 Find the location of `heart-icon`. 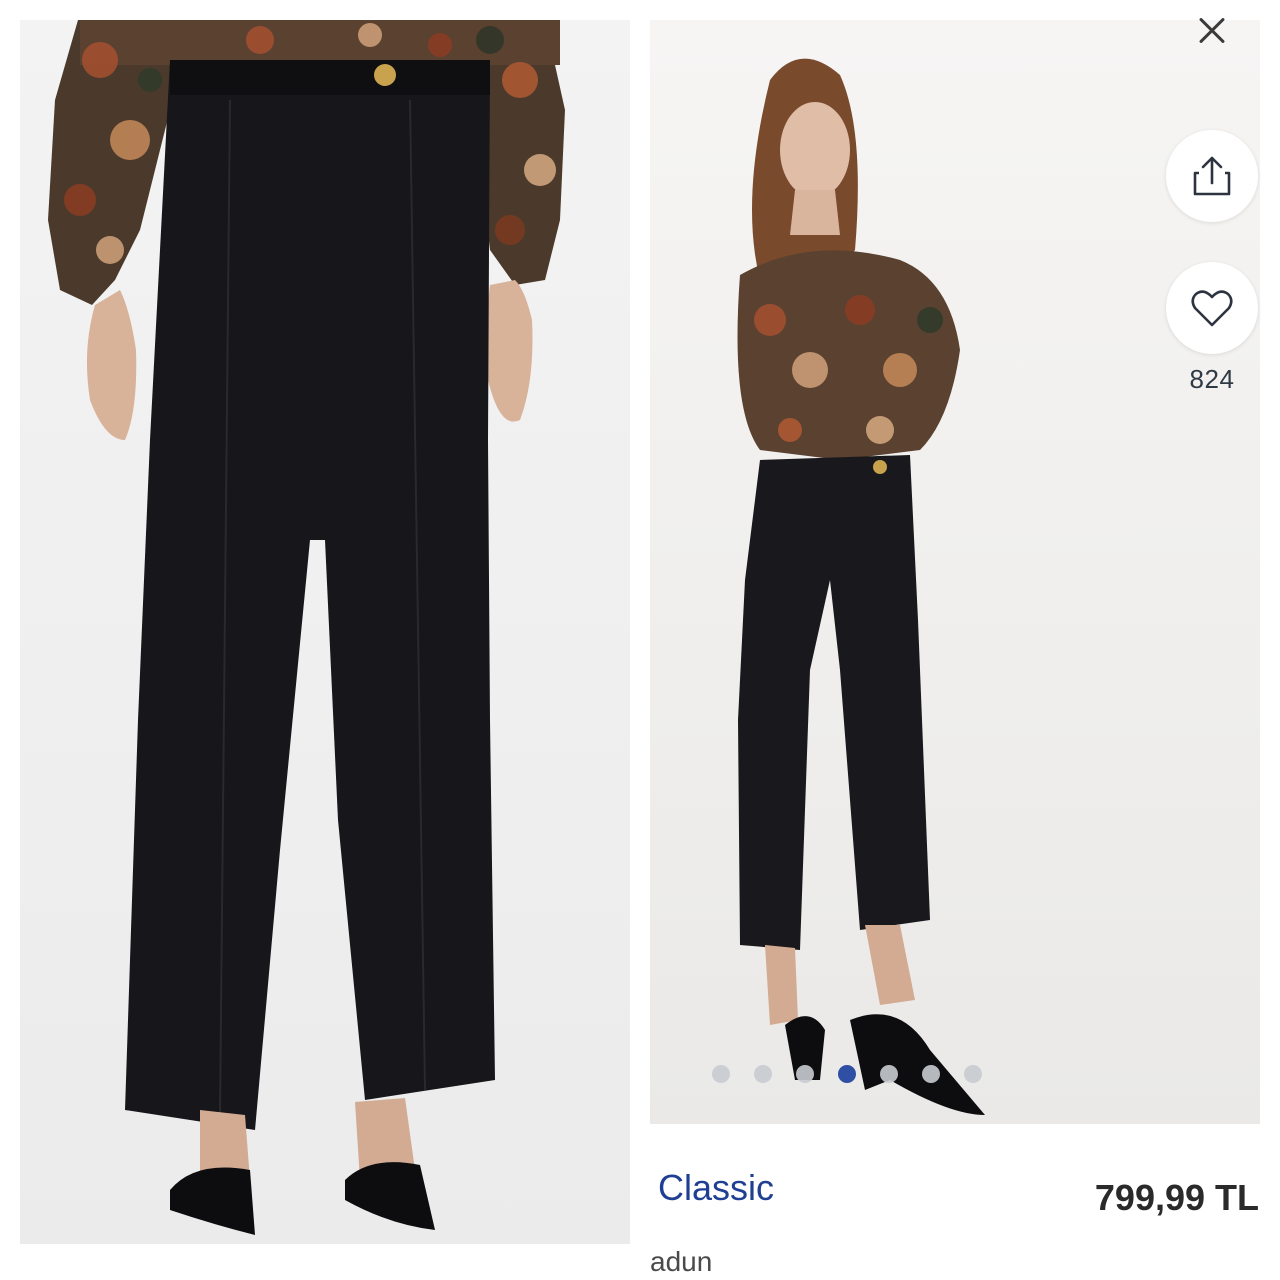

heart-icon is located at coordinates (1212, 308).